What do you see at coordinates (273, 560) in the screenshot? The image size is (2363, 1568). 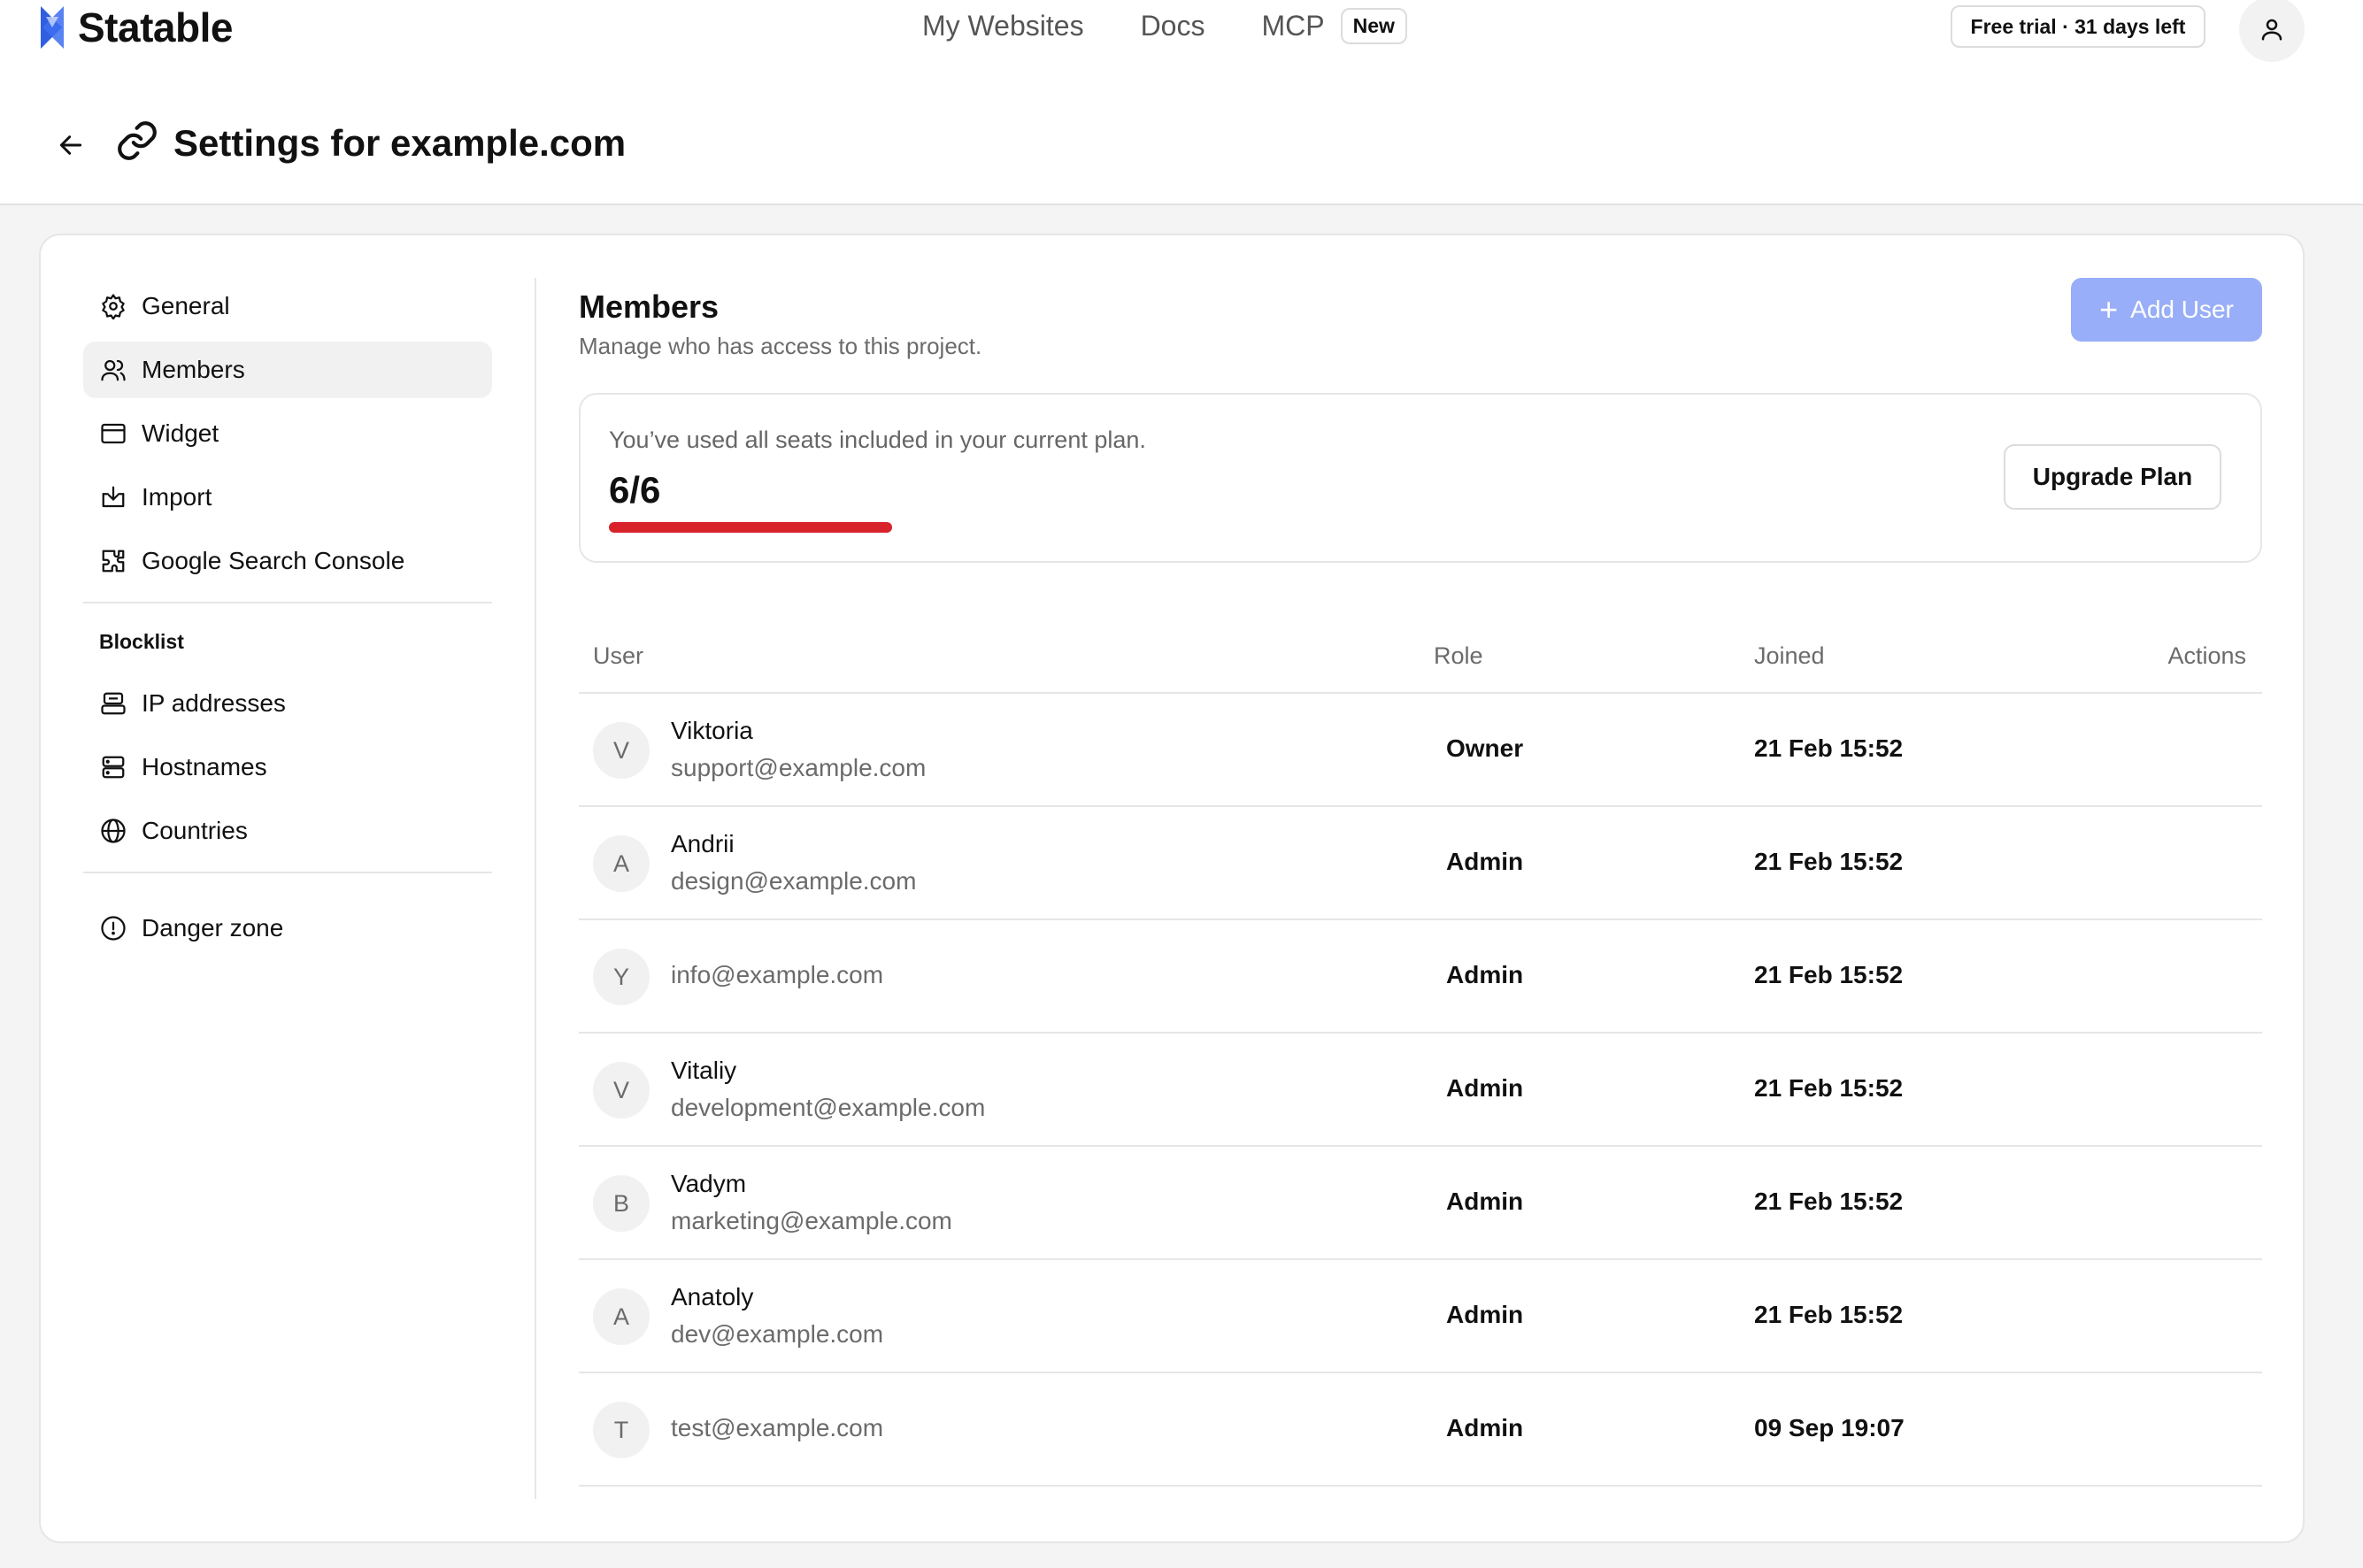 I see `sidebar-item-label: Google Search Console` at bounding box center [273, 560].